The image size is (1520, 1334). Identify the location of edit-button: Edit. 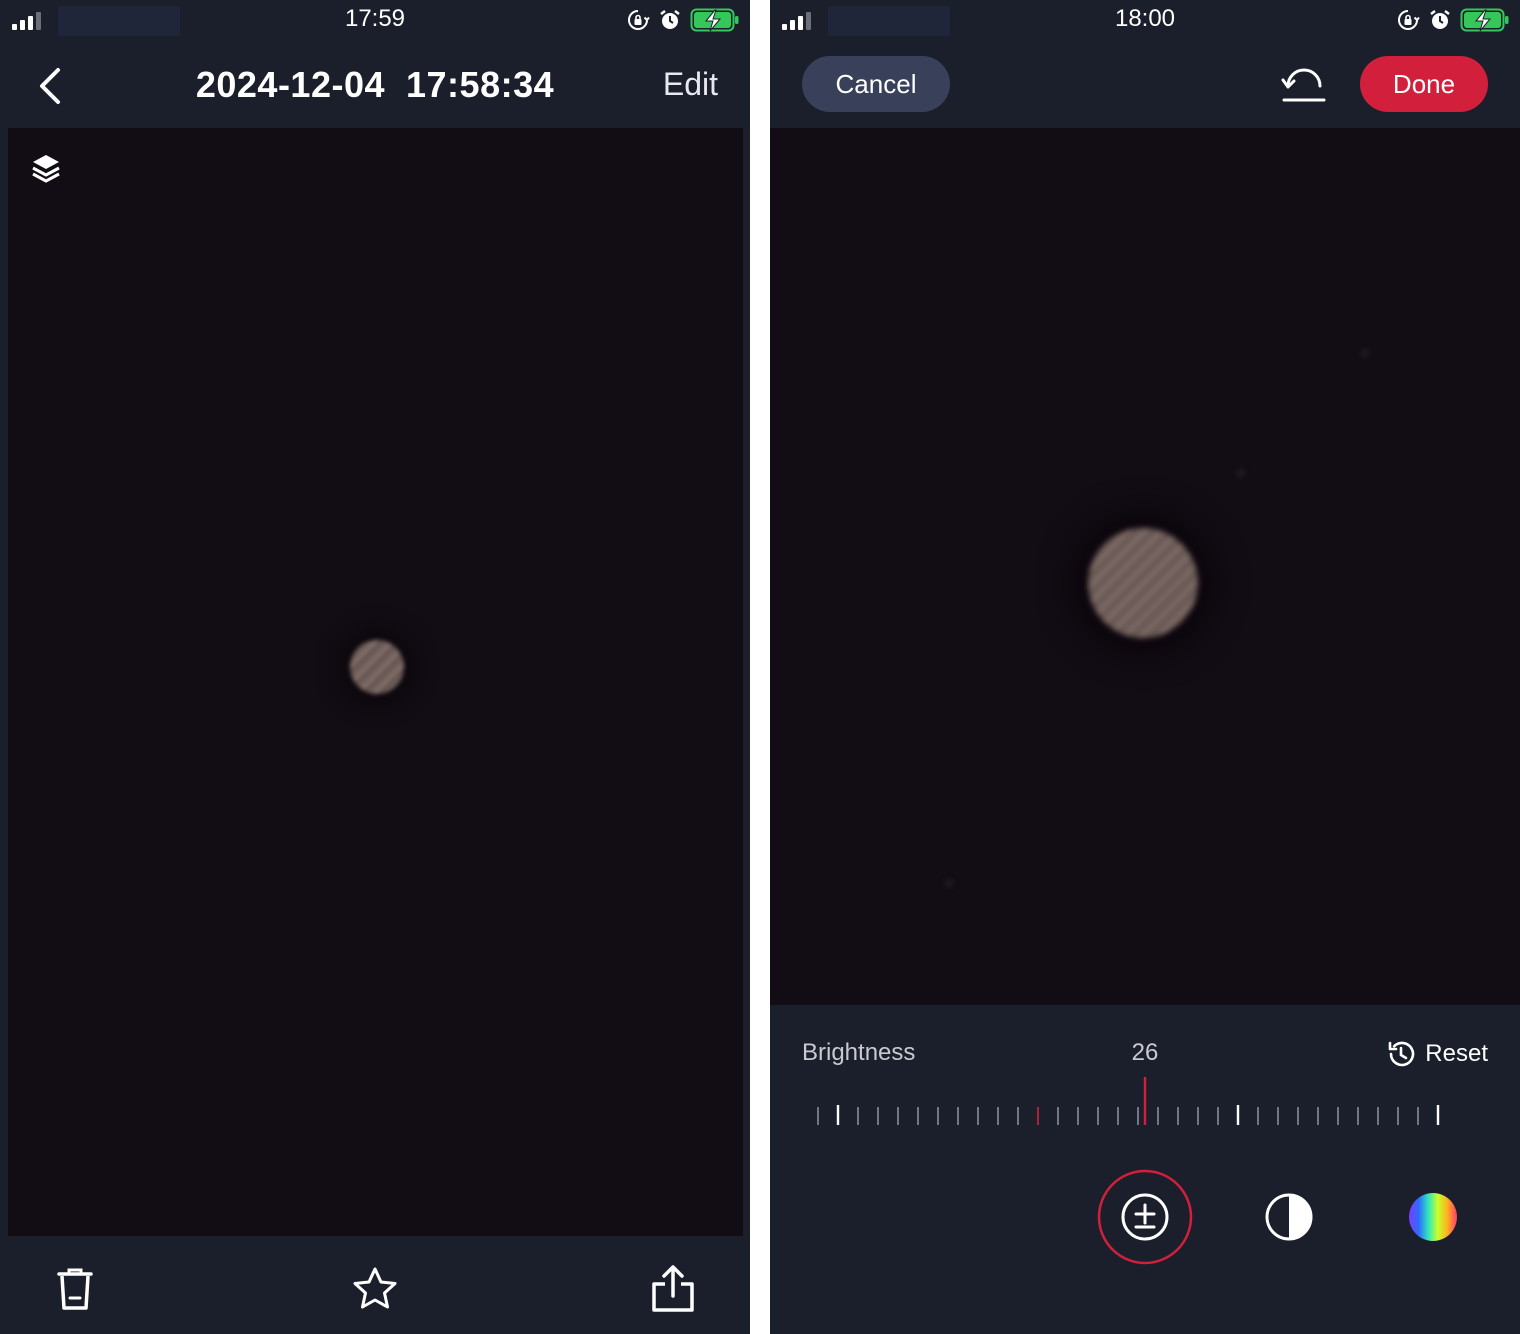
(690, 84).